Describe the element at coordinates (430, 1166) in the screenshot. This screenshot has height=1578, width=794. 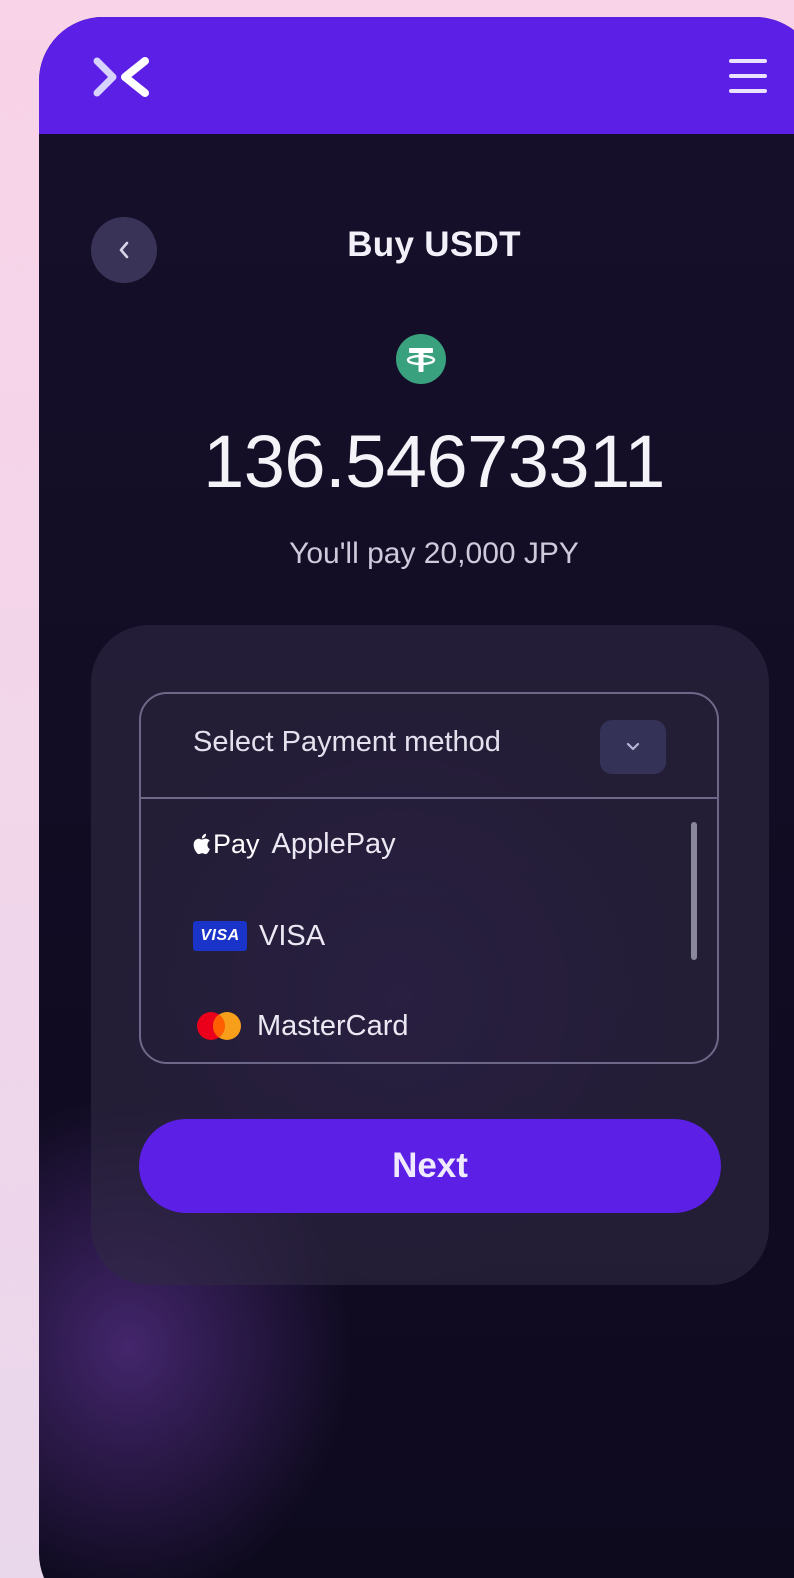
I see `next-button: Next` at that location.